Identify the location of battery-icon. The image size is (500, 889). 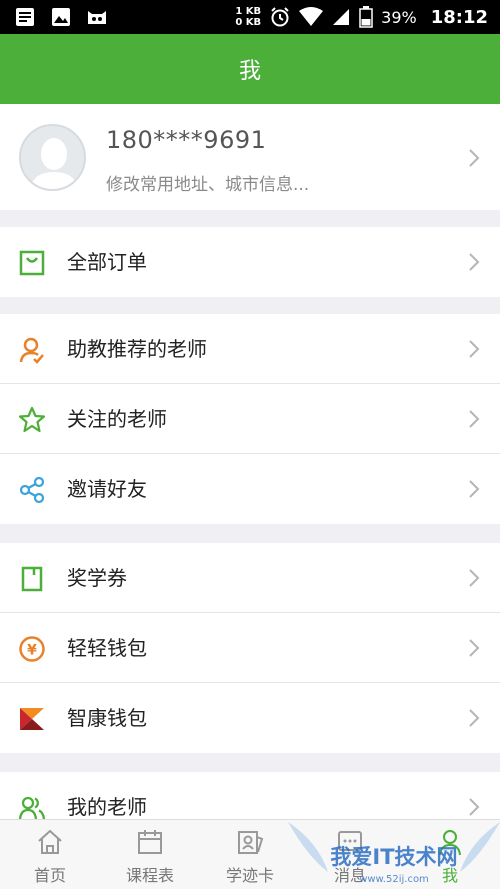
(366, 17).